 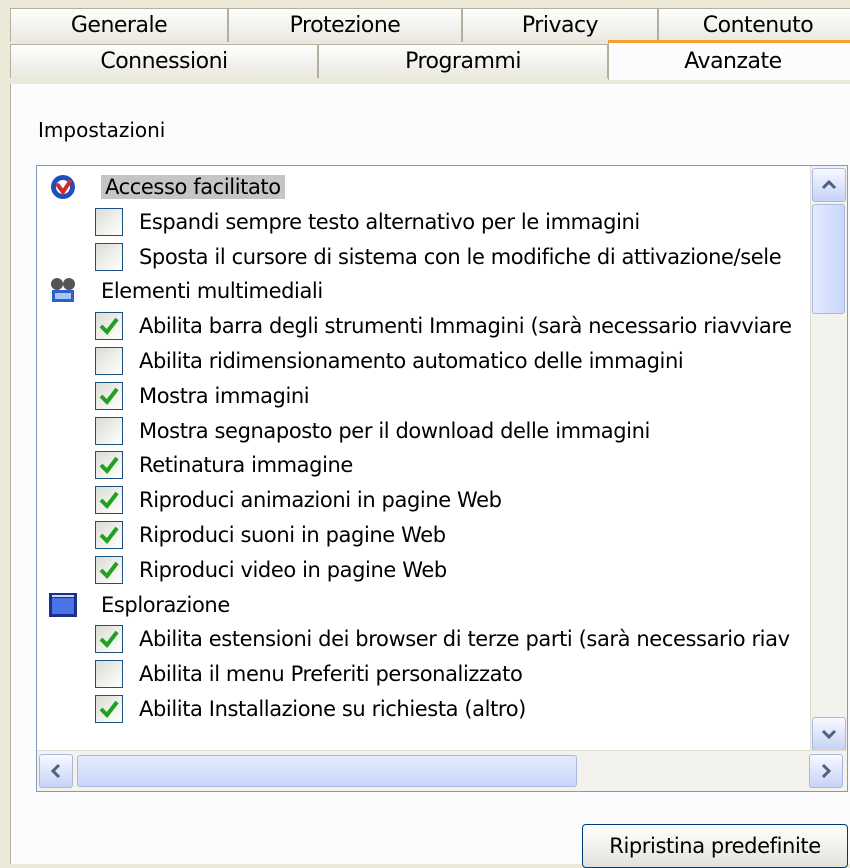 What do you see at coordinates (715, 846) in the screenshot?
I see `restore-defaults-button: Ripristina predefinite` at bounding box center [715, 846].